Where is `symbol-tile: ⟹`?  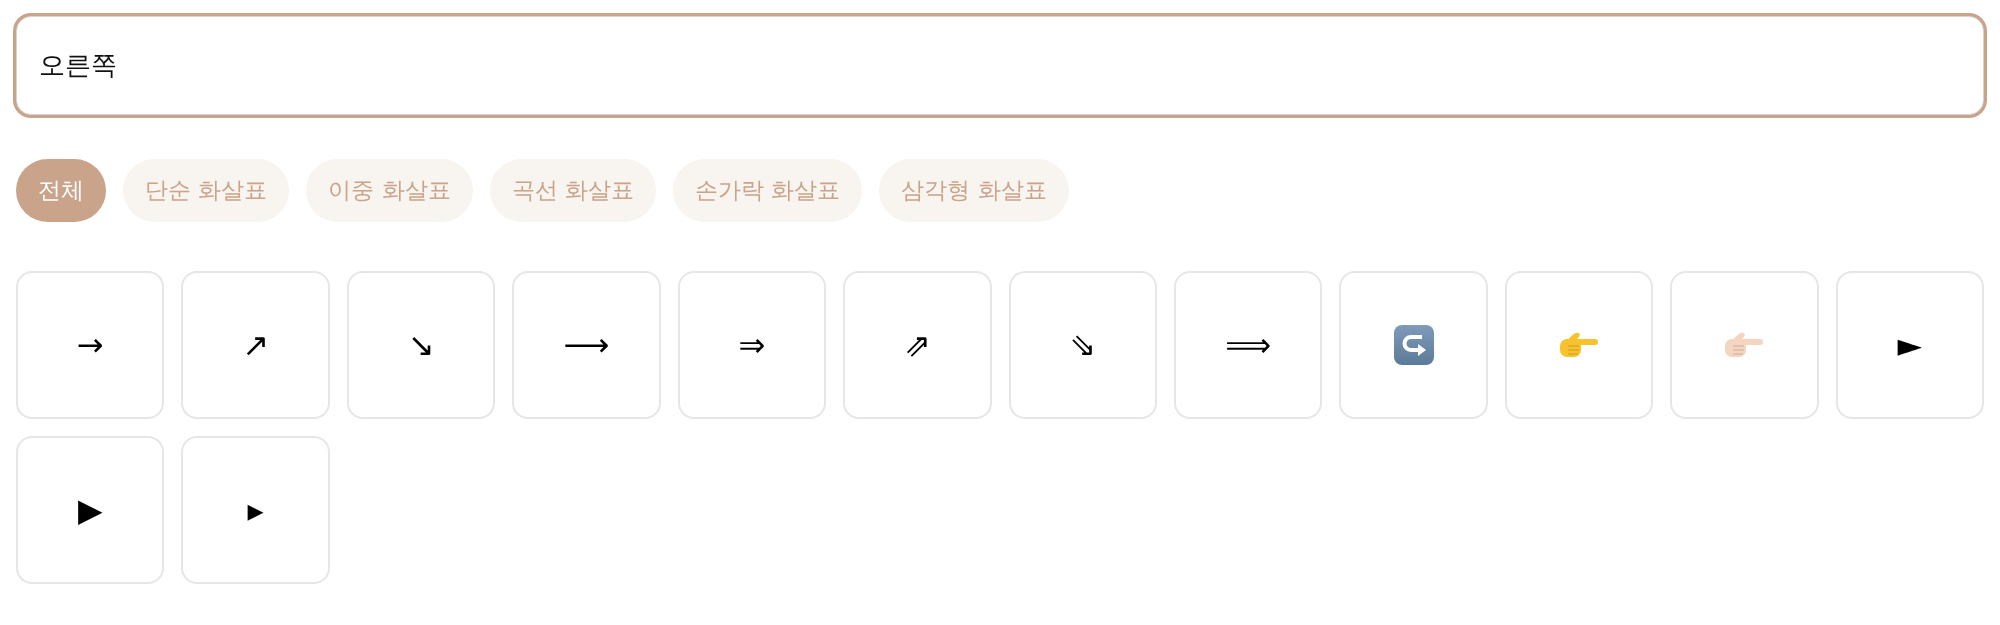
symbol-tile: ⟹ is located at coordinates (1248, 345).